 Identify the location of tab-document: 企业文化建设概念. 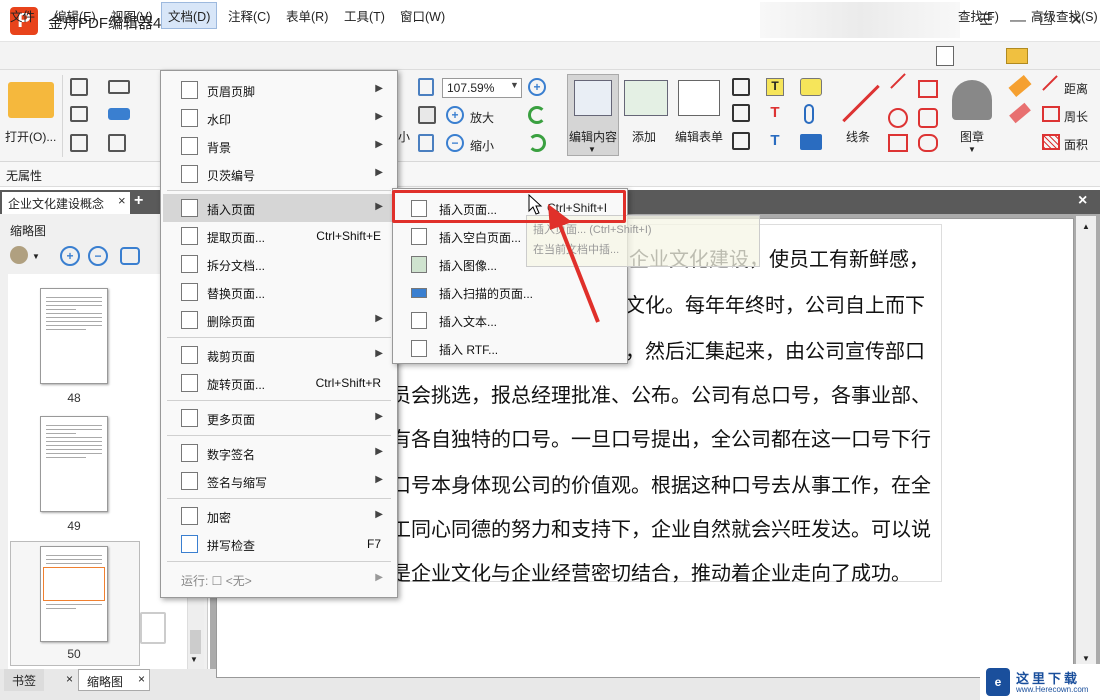
(66, 203).